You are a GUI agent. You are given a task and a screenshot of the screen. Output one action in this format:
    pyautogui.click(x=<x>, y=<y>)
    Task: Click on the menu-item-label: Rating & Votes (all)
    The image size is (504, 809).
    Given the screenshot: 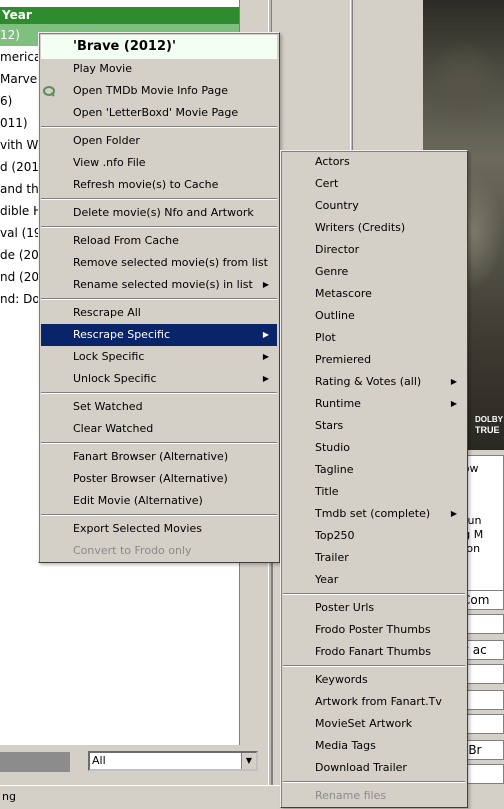 What is the action you would take?
    pyautogui.click(x=368, y=381)
    